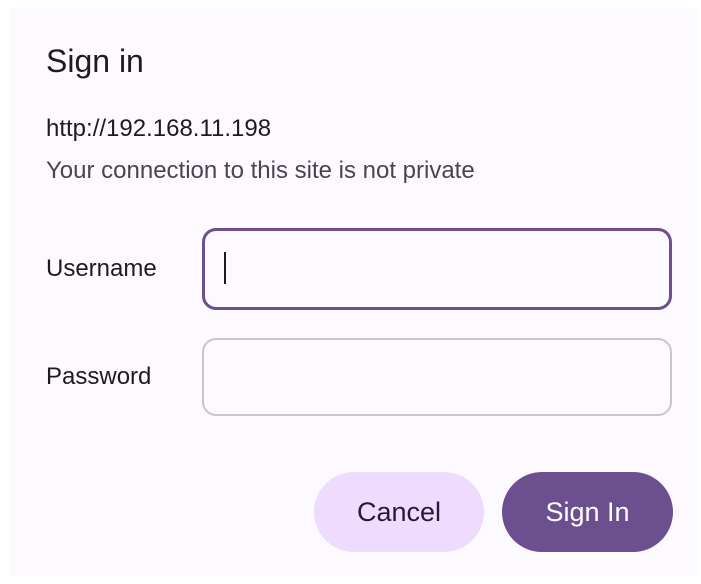 This screenshot has width=701, height=584. I want to click on sign-in-button: Sign In, so click(587, 512).